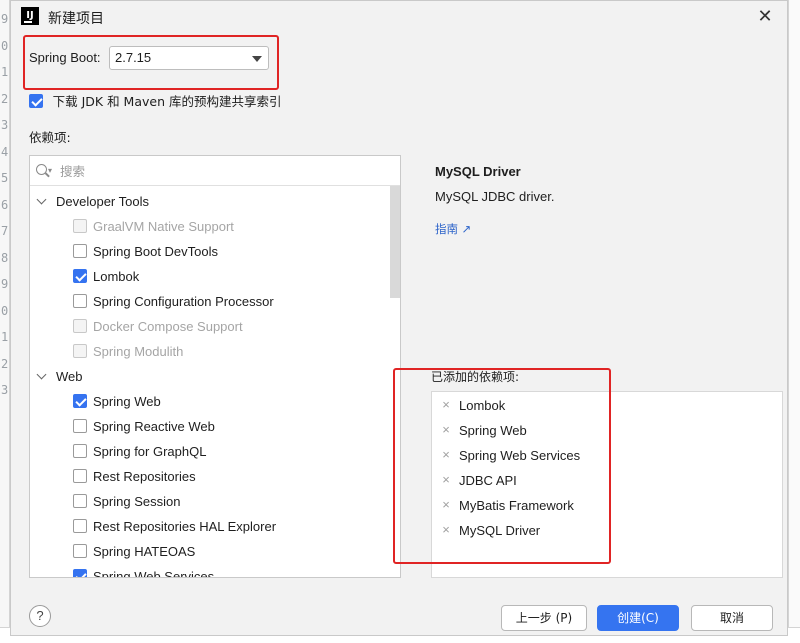  I want to click on tree-item-label: Rest Repositories, so click(144, 476).